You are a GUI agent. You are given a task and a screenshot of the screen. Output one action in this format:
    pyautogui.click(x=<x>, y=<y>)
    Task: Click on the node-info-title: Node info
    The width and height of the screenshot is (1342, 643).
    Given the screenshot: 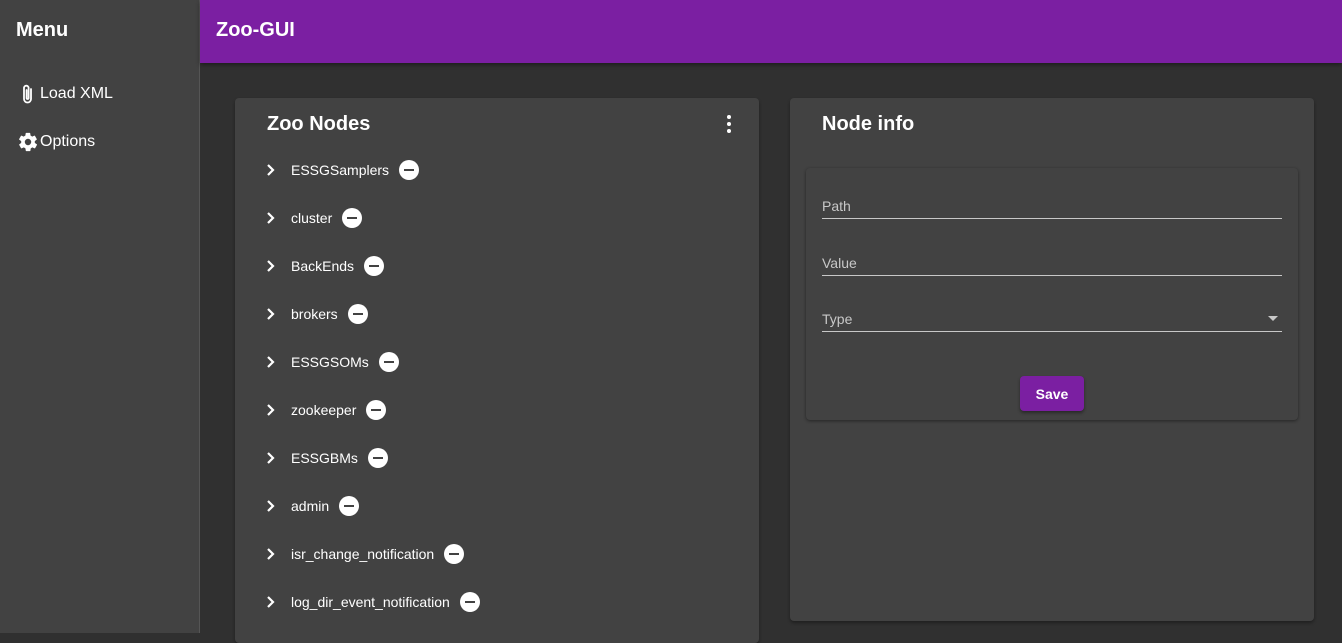 What is the action you would take?
    pyautogui.click(x=868, y=124)
    